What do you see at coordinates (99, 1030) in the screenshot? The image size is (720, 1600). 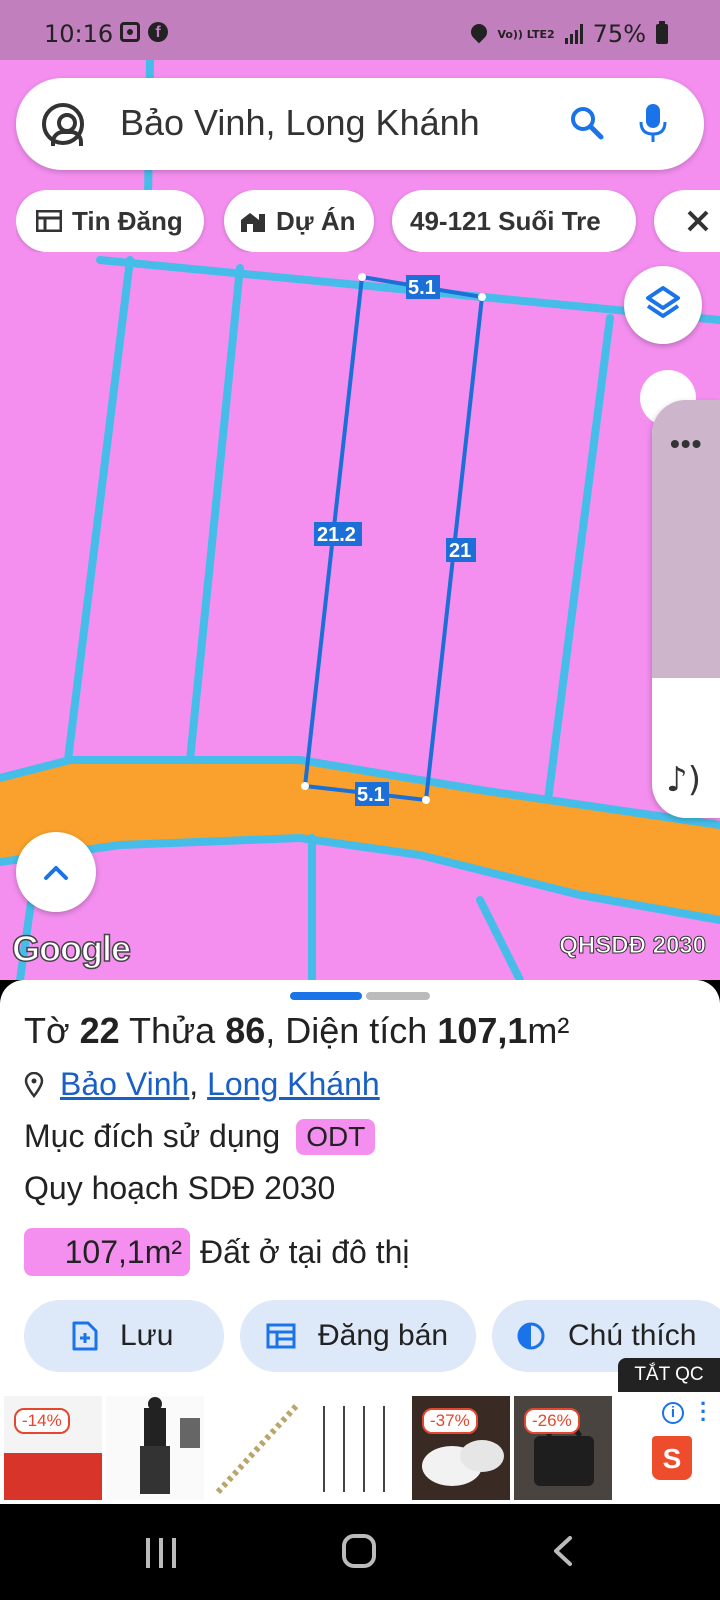 I see `sheet-number: 22` at bounding box center [99, 1030].